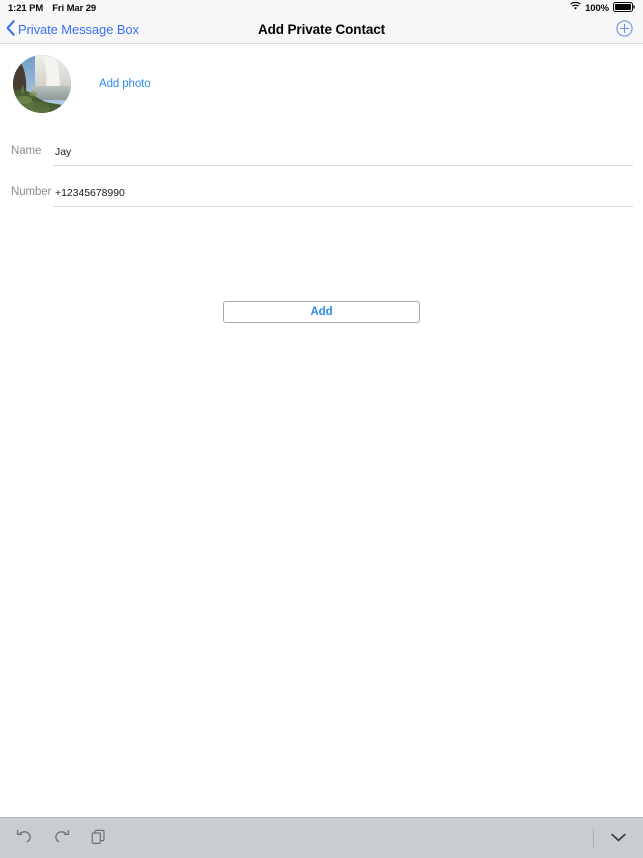  I want to click on navigation-bar: Private Message Box Add Private Contact, so click(321, 30).